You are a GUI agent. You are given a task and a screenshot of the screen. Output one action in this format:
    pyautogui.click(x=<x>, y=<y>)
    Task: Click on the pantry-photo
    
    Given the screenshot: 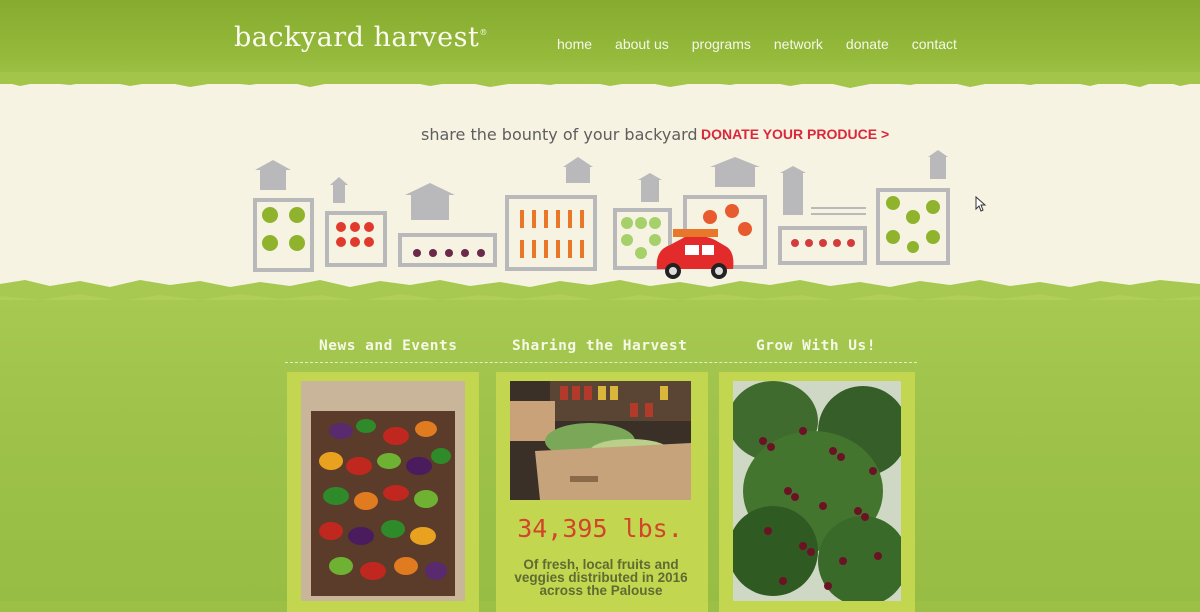 What is the action you would take?
    pyautogui.click(x=600, y=440)
    